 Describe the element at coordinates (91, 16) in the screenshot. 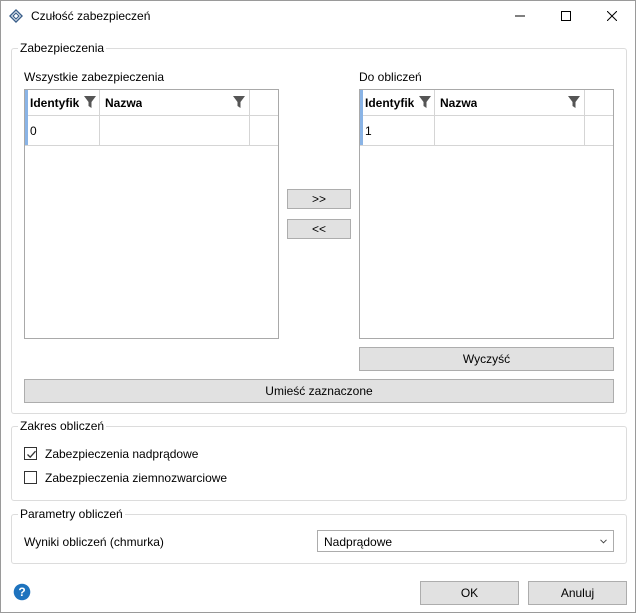

I see `window-title: Czułość zabezpieczeń` at that location.